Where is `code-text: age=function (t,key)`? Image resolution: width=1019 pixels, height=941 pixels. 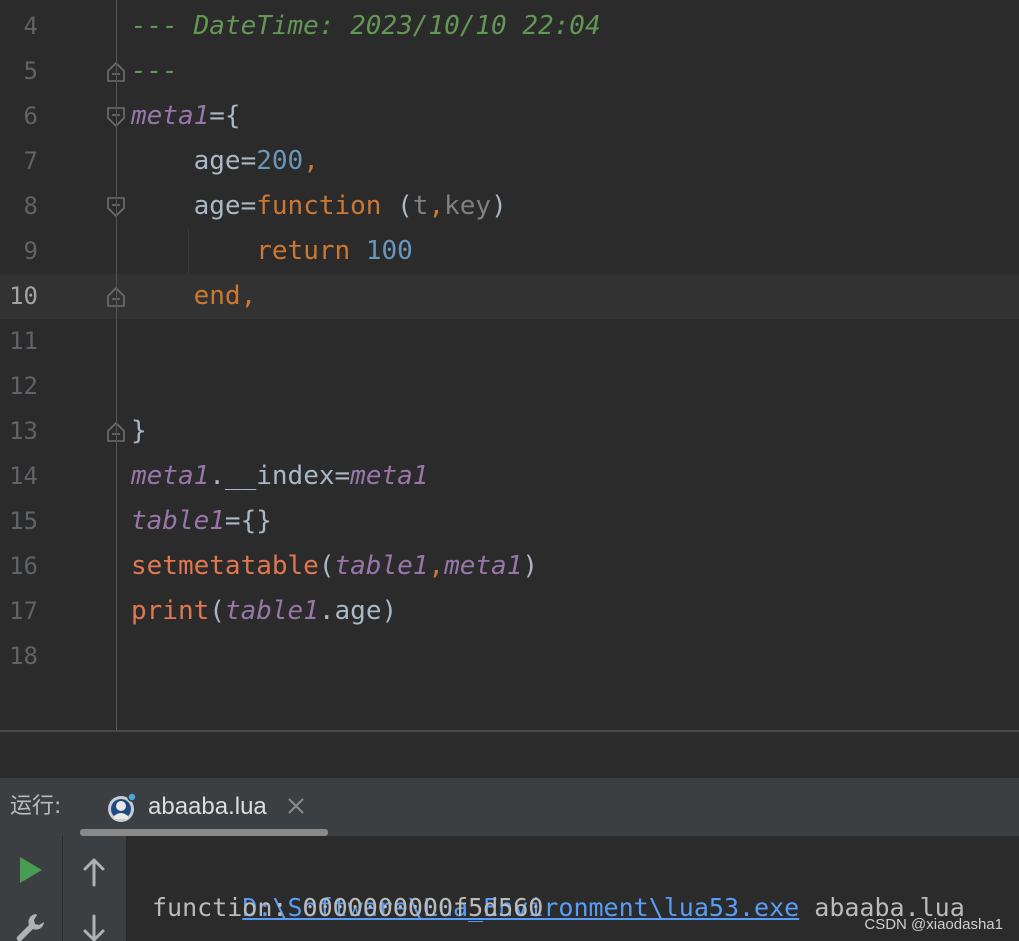
code-text: age=function (t,key) is located at coordinates (319, 206).